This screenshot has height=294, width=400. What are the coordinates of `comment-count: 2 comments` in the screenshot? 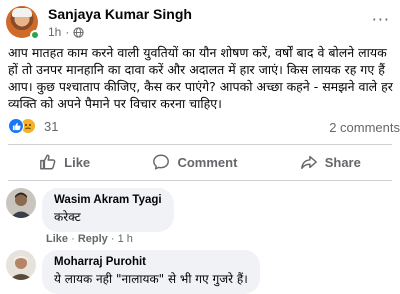 It's located at (364, 127).